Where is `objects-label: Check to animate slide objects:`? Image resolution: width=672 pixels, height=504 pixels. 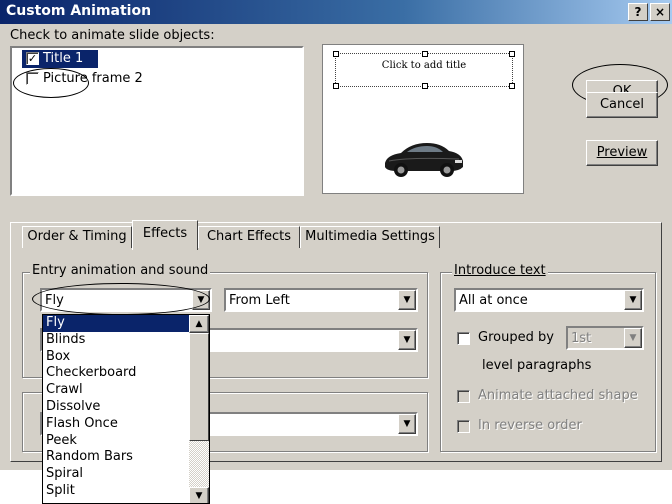
objects-label: Check to animate slide objects: is located at coordinates (112, 35).